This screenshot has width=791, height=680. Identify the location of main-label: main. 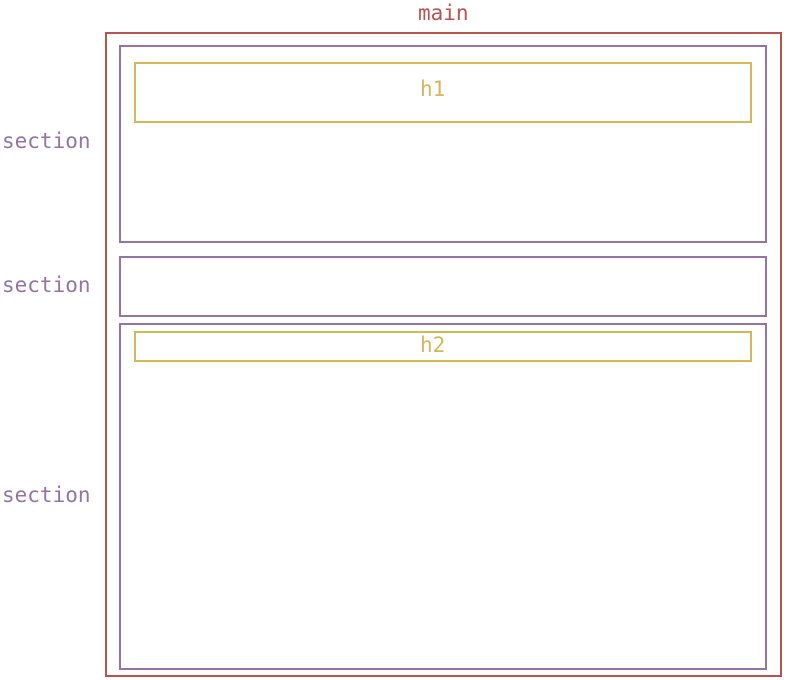
(443, 13).